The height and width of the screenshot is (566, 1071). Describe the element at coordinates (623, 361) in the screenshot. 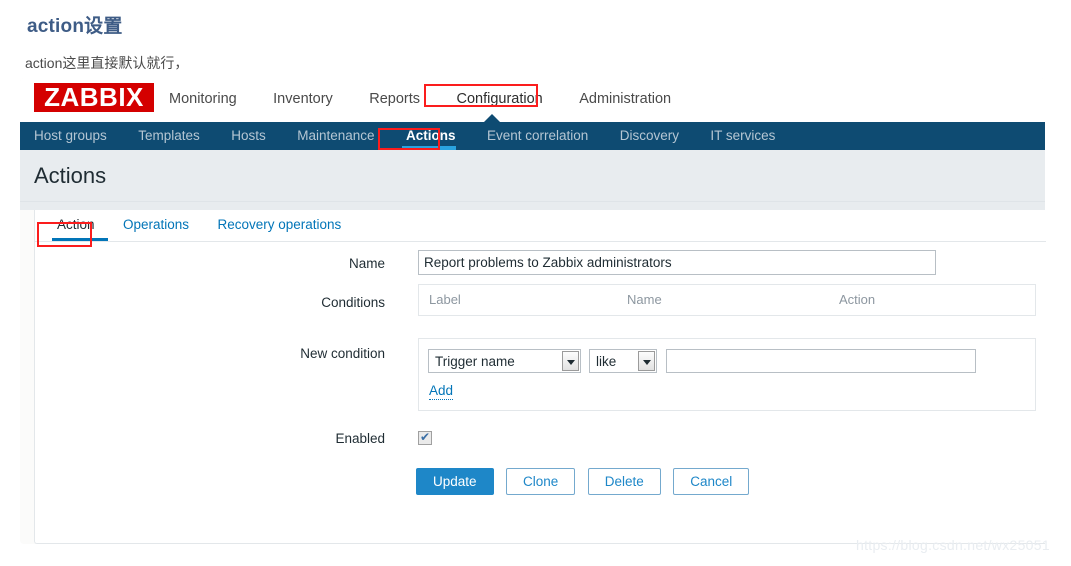

I see `condition-operator-select: like` at that location.